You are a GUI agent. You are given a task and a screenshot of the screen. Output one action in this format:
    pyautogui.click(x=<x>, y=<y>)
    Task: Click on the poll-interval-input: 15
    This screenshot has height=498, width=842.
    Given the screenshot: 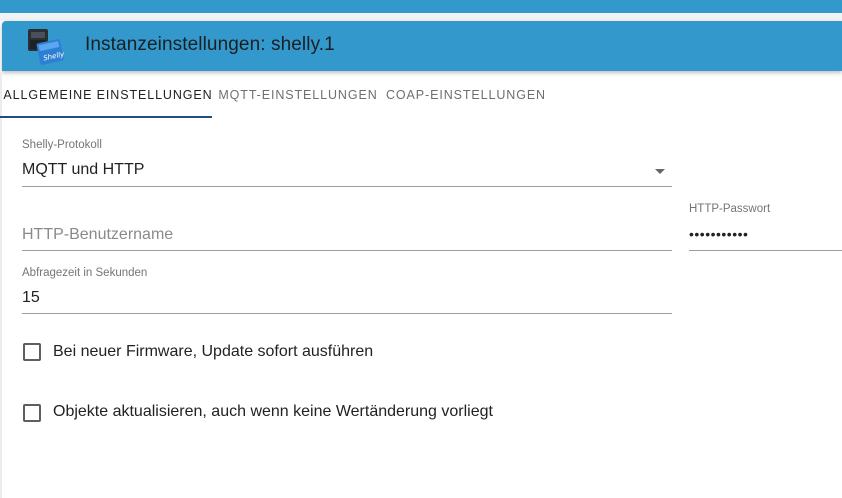 What is the action you would take?
    pyautogui.click(x=31, y=298)
    